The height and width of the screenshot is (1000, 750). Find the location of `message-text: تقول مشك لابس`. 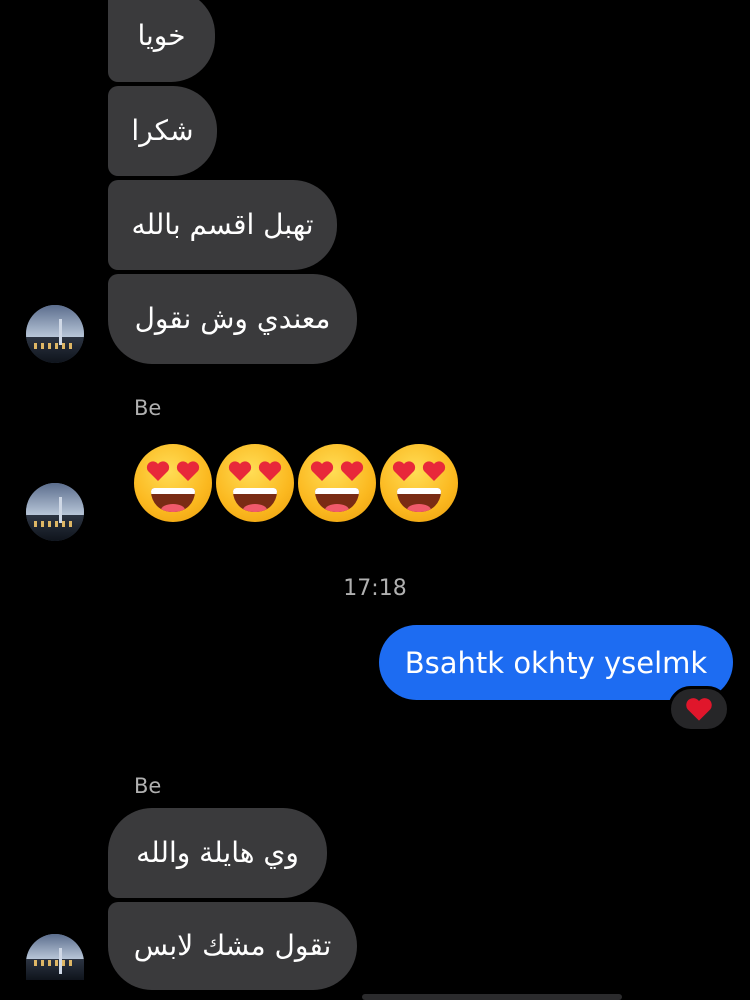

message-text: تقول مشك لابس is located at coordinates (232, 945).